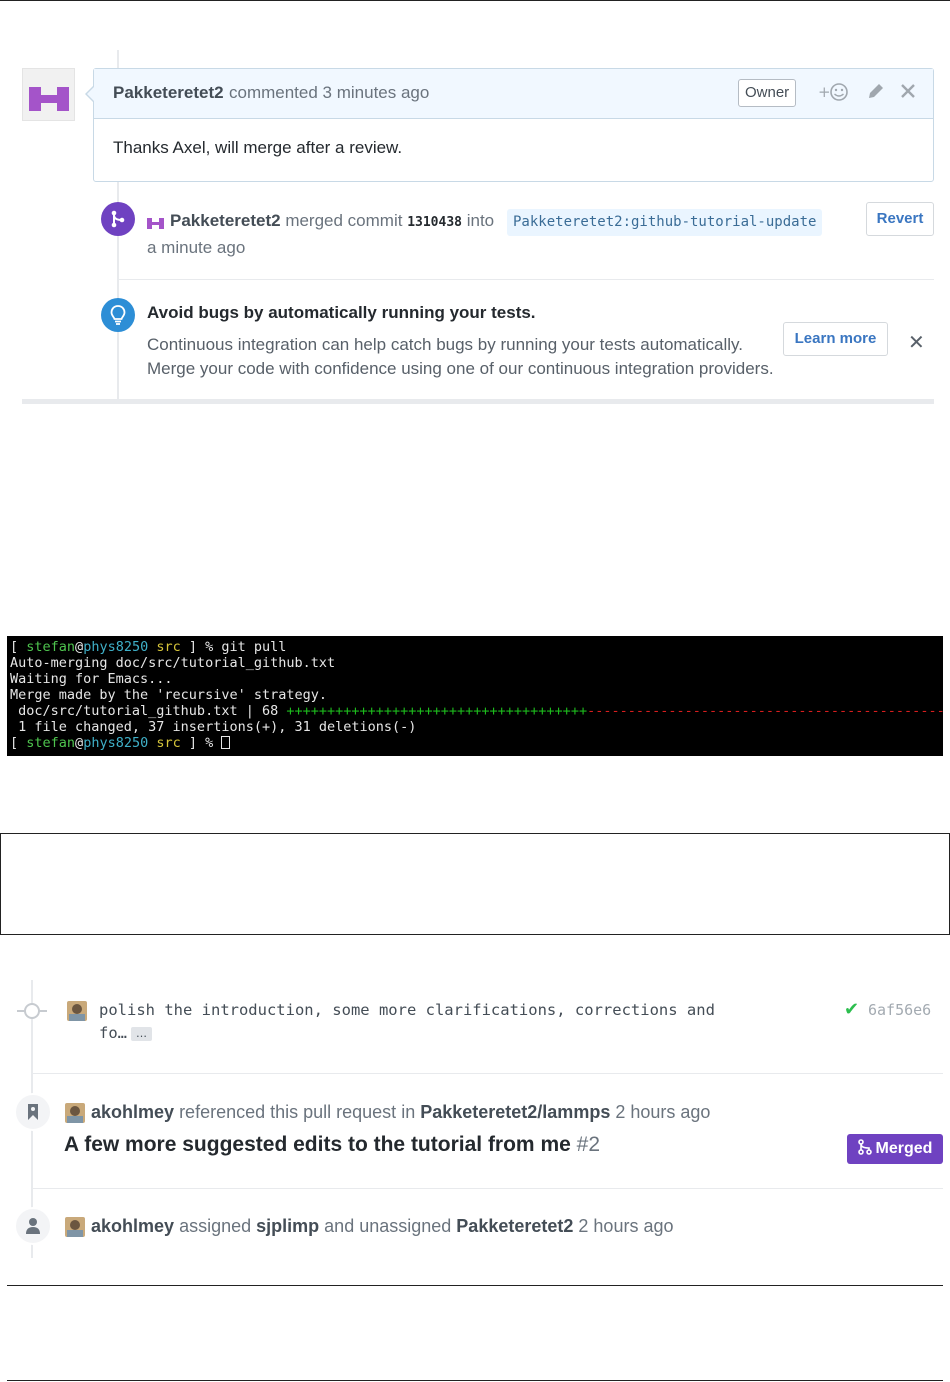 Image resolution: width=950 pixels, height=1382 pixels. Describe the element at coordinates (168, 695) in the screenshot. I see `terminal-line: Merge made by the 'recursive' strategy.` at that location.